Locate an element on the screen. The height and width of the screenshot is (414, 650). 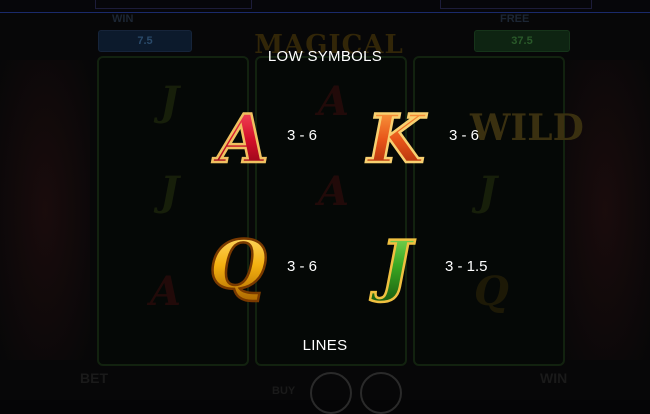
symbol-j-letter: J is located at coordinates (392, 265).